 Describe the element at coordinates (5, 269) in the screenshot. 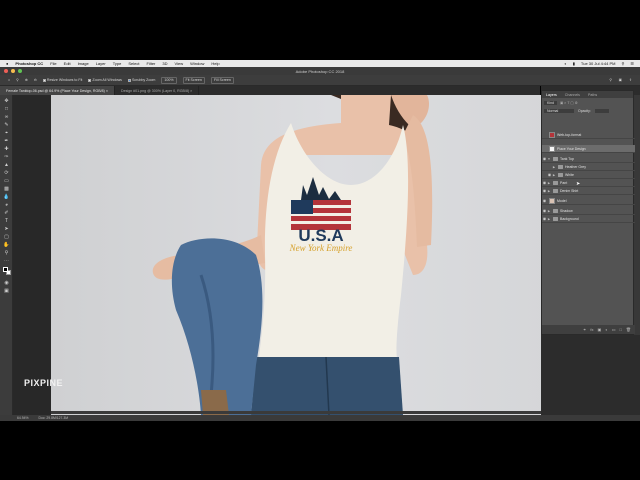

I see `foreground-color-swatch` at that location.